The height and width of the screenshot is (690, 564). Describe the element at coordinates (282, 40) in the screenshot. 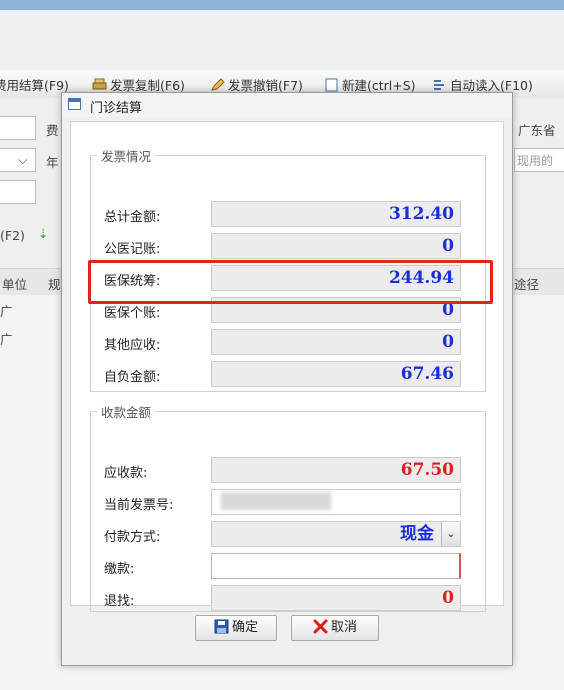

I see `app-header-area` at that location.